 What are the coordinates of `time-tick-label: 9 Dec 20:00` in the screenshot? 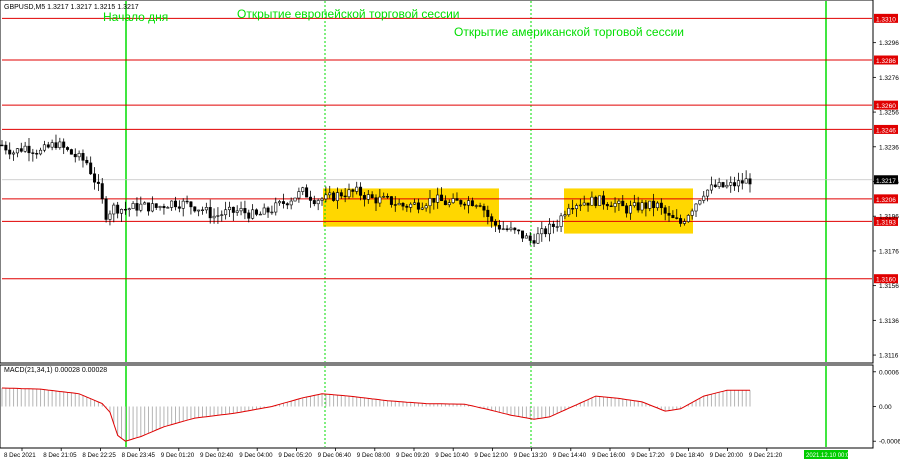 It's located at (727, 455).